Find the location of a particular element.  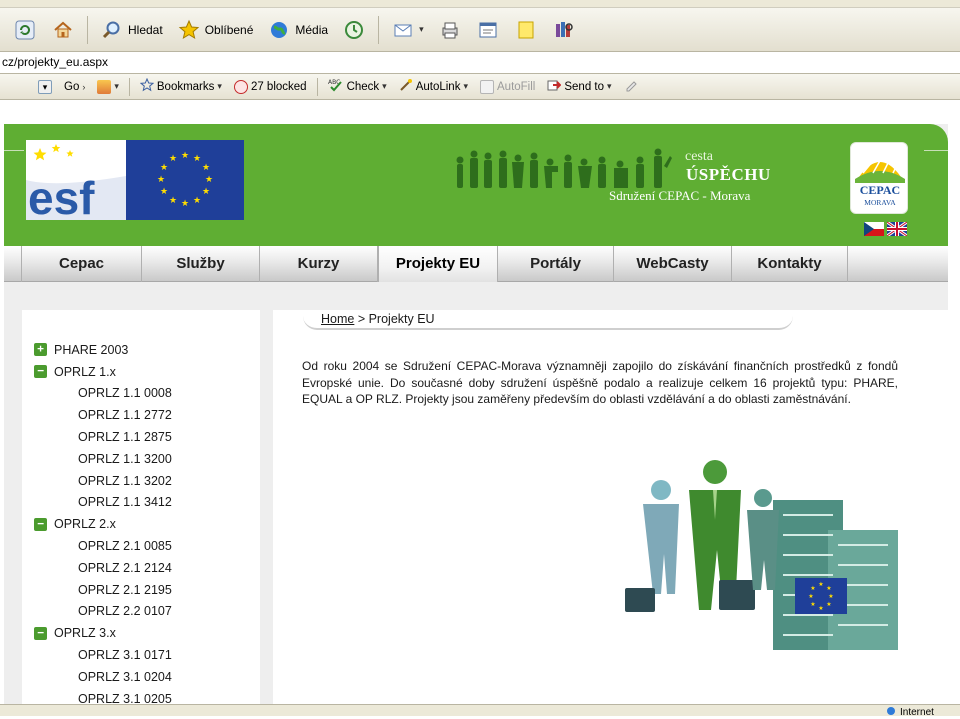

tree-leaf-link: OPRLZ 3.1 0205 is located at coordinates (141, 696).